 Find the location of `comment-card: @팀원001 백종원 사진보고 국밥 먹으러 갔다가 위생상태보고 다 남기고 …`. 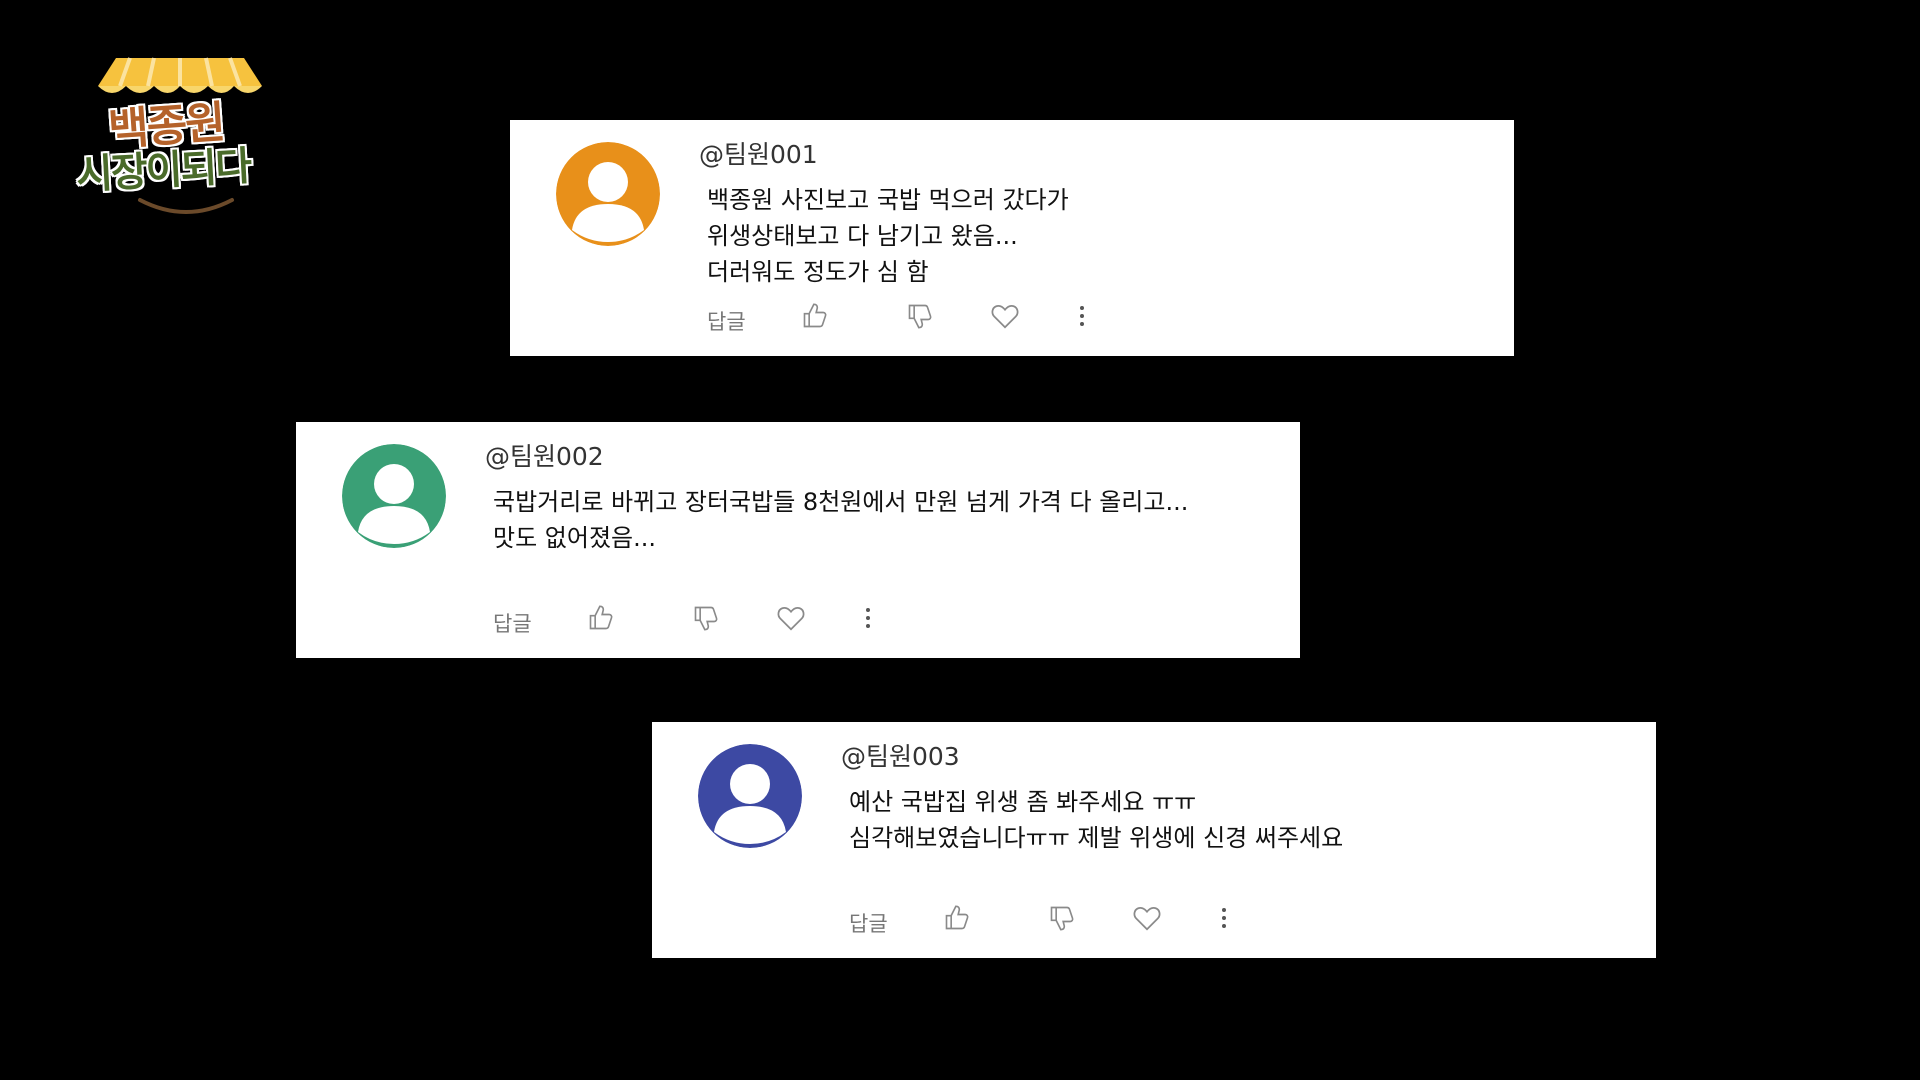

comment-card: @팀원001 백종원 사진보고 국밥 먹으러 갔다가 위생상태보고 다 남기고 … is located at coordinates (1012, 238).